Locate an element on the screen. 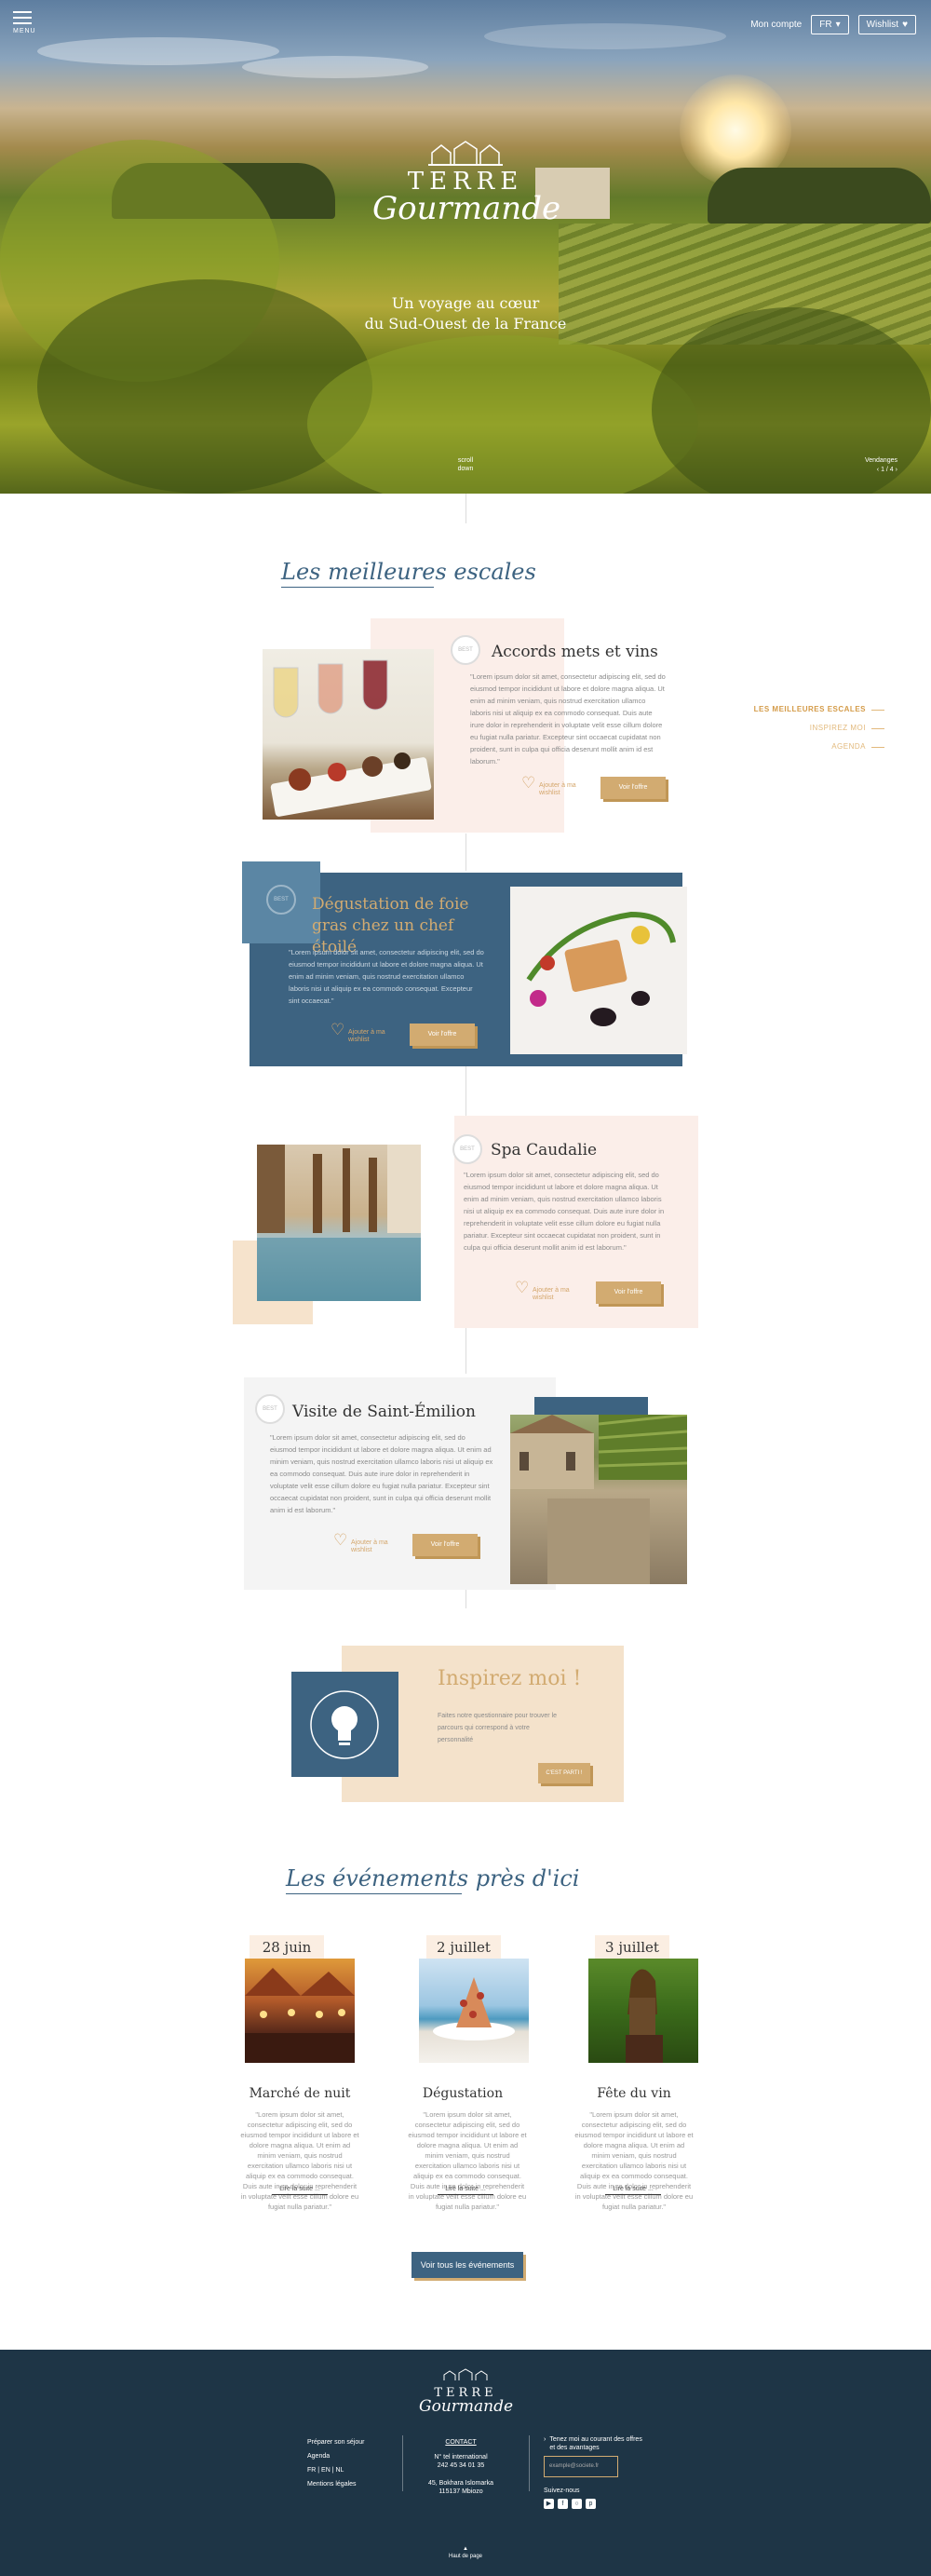 The image size is (931, 2576). slider-count: 1 / 4 is located at coordinates (888, 470).